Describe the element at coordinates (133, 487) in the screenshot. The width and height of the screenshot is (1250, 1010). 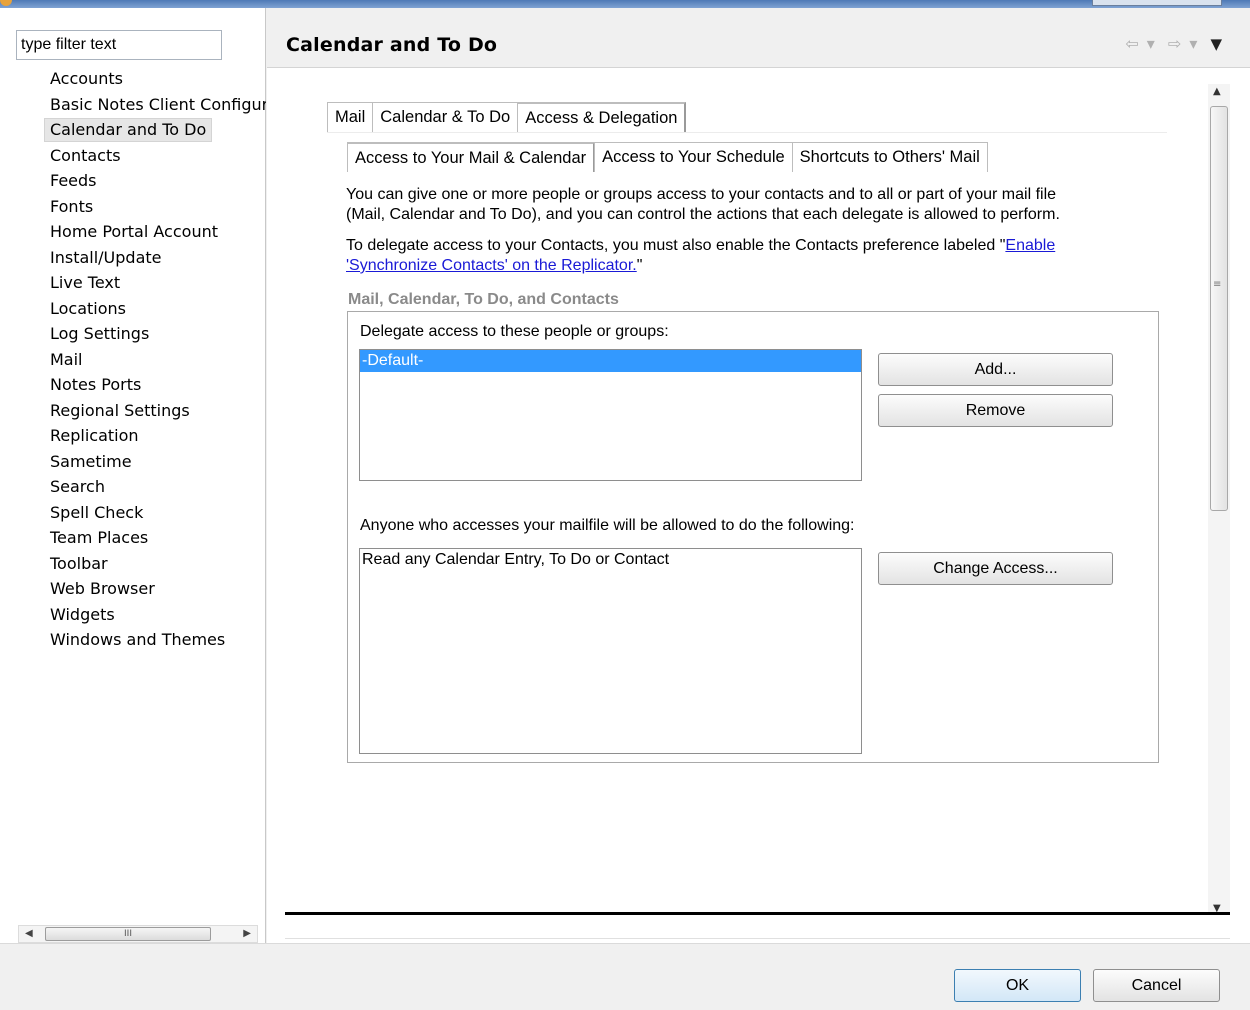
I see `nav-item-search: Search` at that location.